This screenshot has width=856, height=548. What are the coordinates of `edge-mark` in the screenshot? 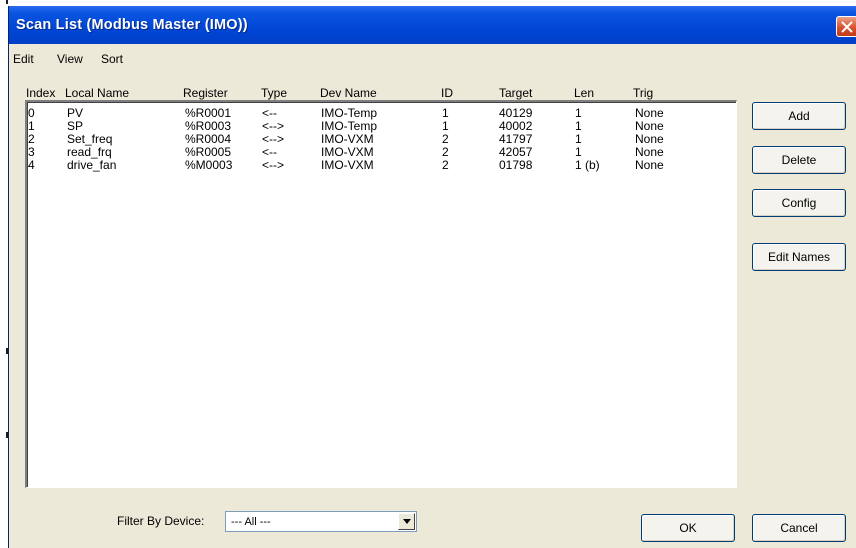 It's located at (7, 2).